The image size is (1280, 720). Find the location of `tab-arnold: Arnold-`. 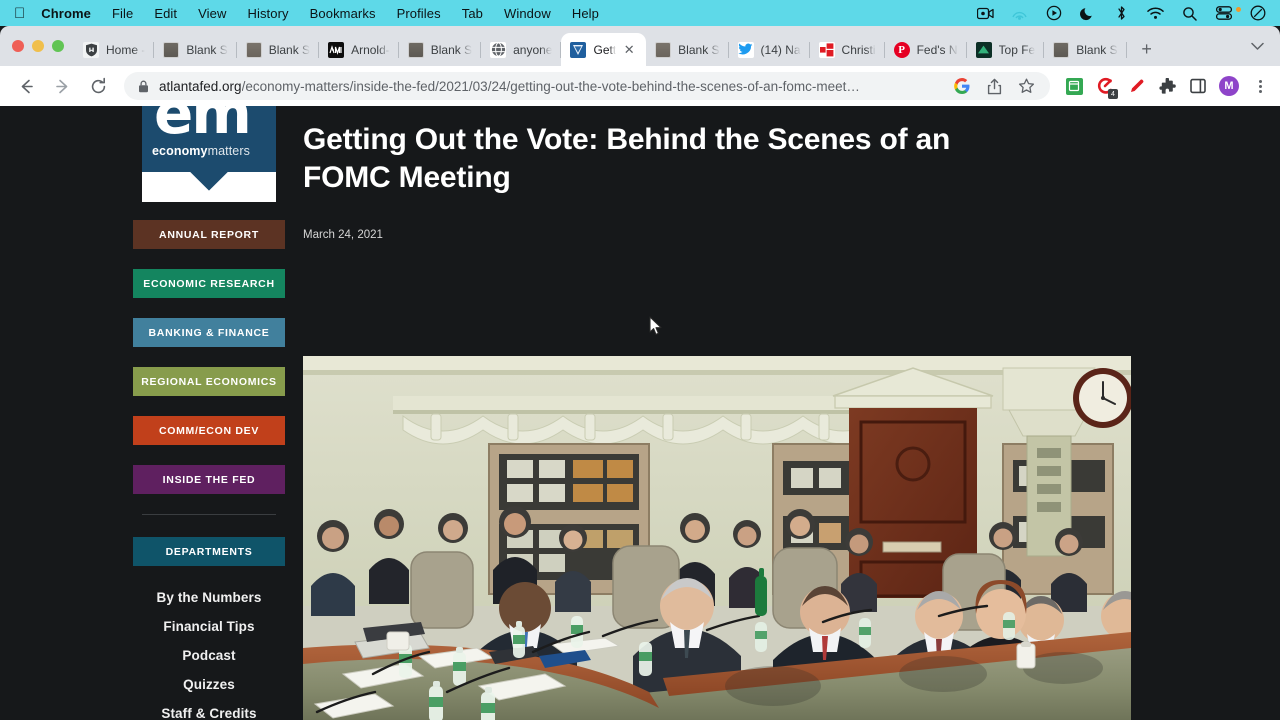

tab-arnold: Arnold- is located at coordinates (359, 49).